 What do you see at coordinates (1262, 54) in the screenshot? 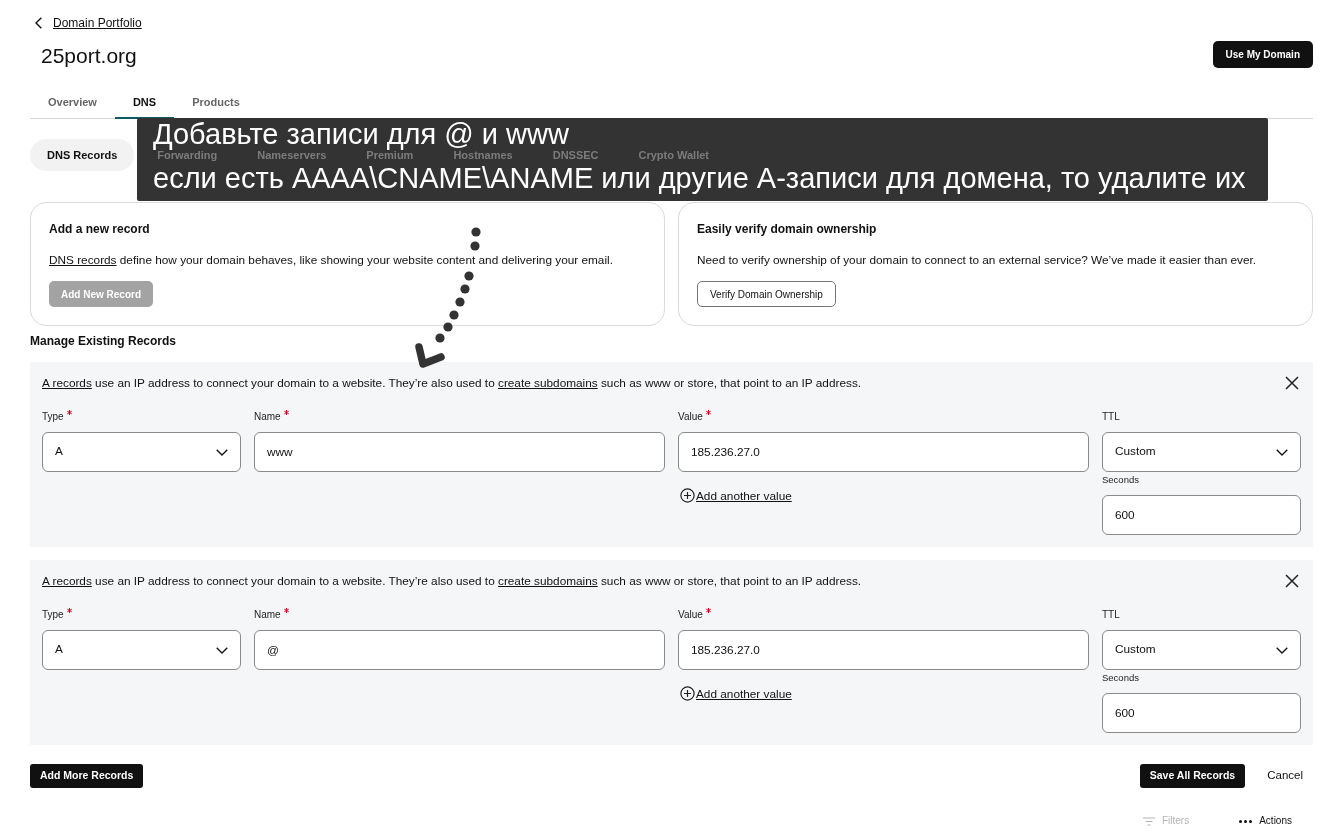
I see `use-my-domain-button: Use My Domain` at bounding box center [1262, 54].